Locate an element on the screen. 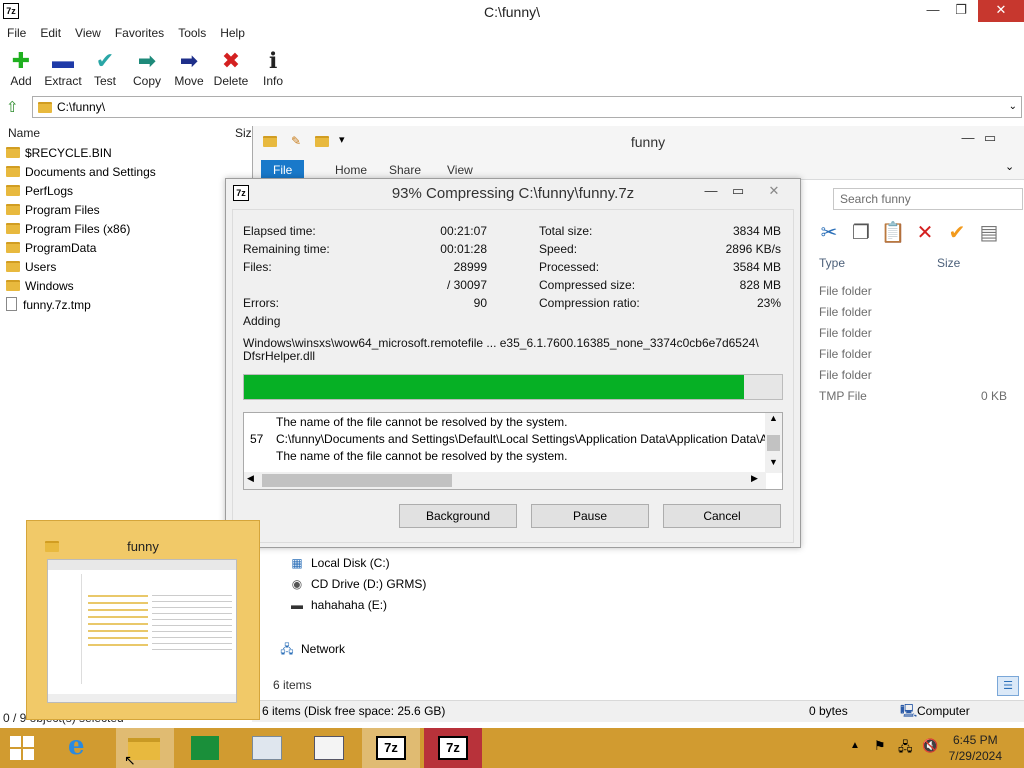 The height and width of the screenshot is (768, 1024). properties-icon: ✎ is located at coordinates (296, 141).